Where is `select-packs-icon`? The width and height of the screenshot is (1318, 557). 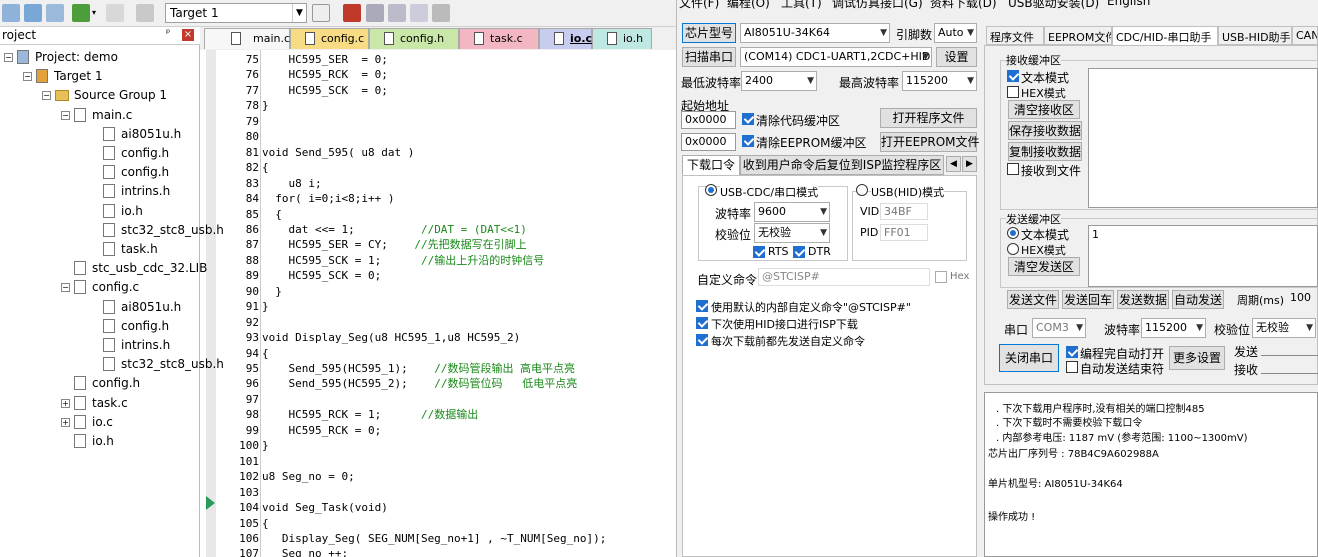 select-packs-icon is located at coordinates (397, 13).